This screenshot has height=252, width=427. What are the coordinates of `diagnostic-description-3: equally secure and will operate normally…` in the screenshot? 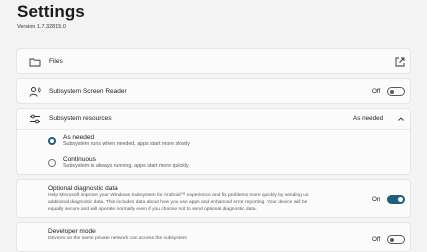 It's located at (152, 209).